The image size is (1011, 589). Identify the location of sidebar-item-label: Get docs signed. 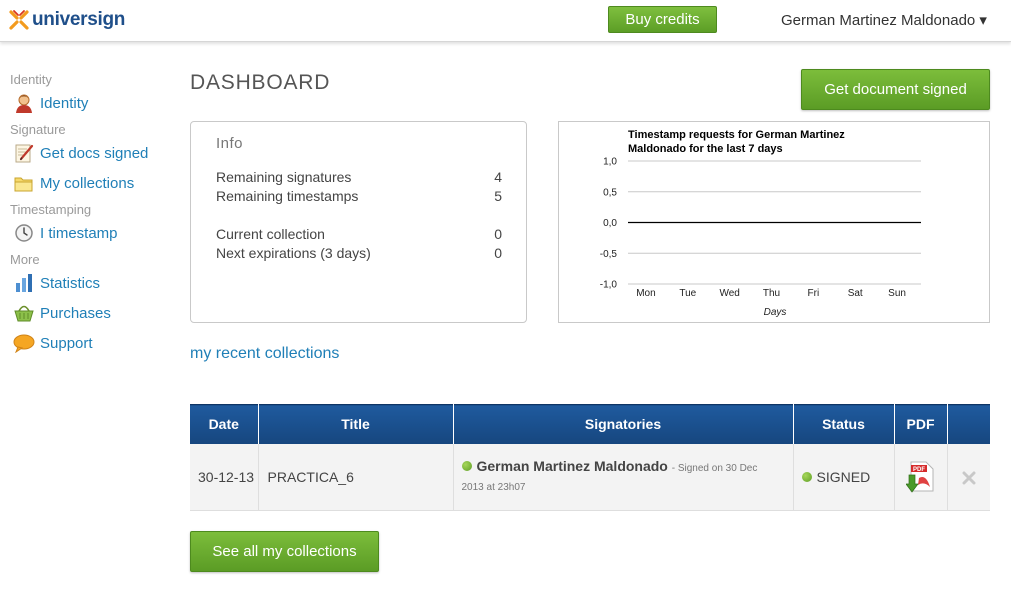
(94, 153).